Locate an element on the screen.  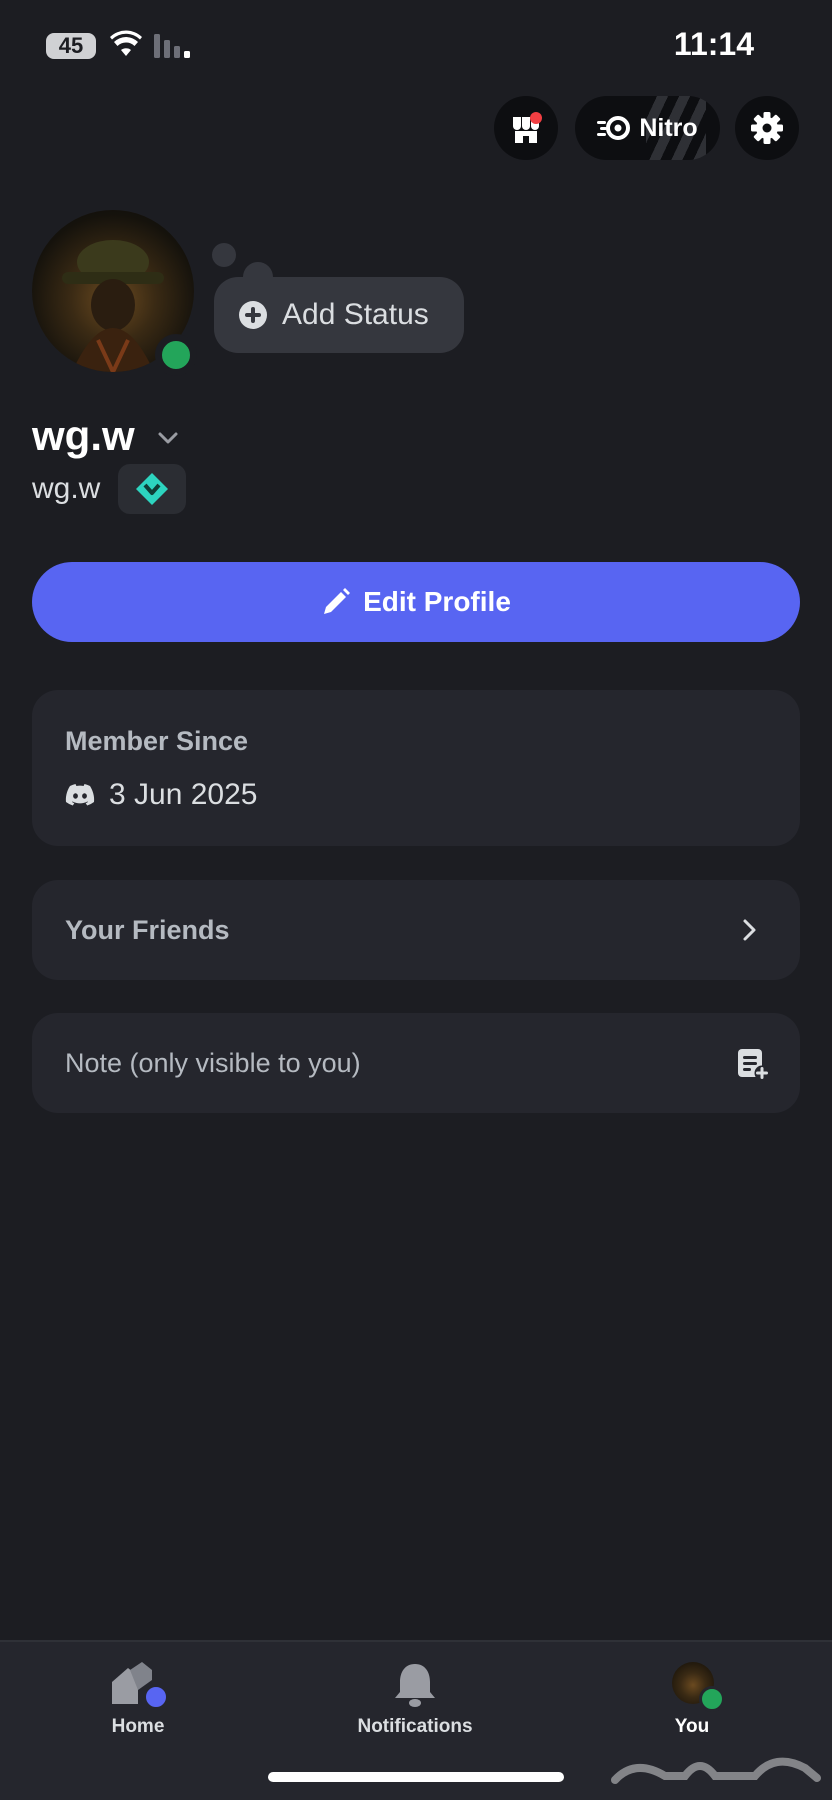
note-row: Note (only visible to you) is located at coordinates (416, 1063).